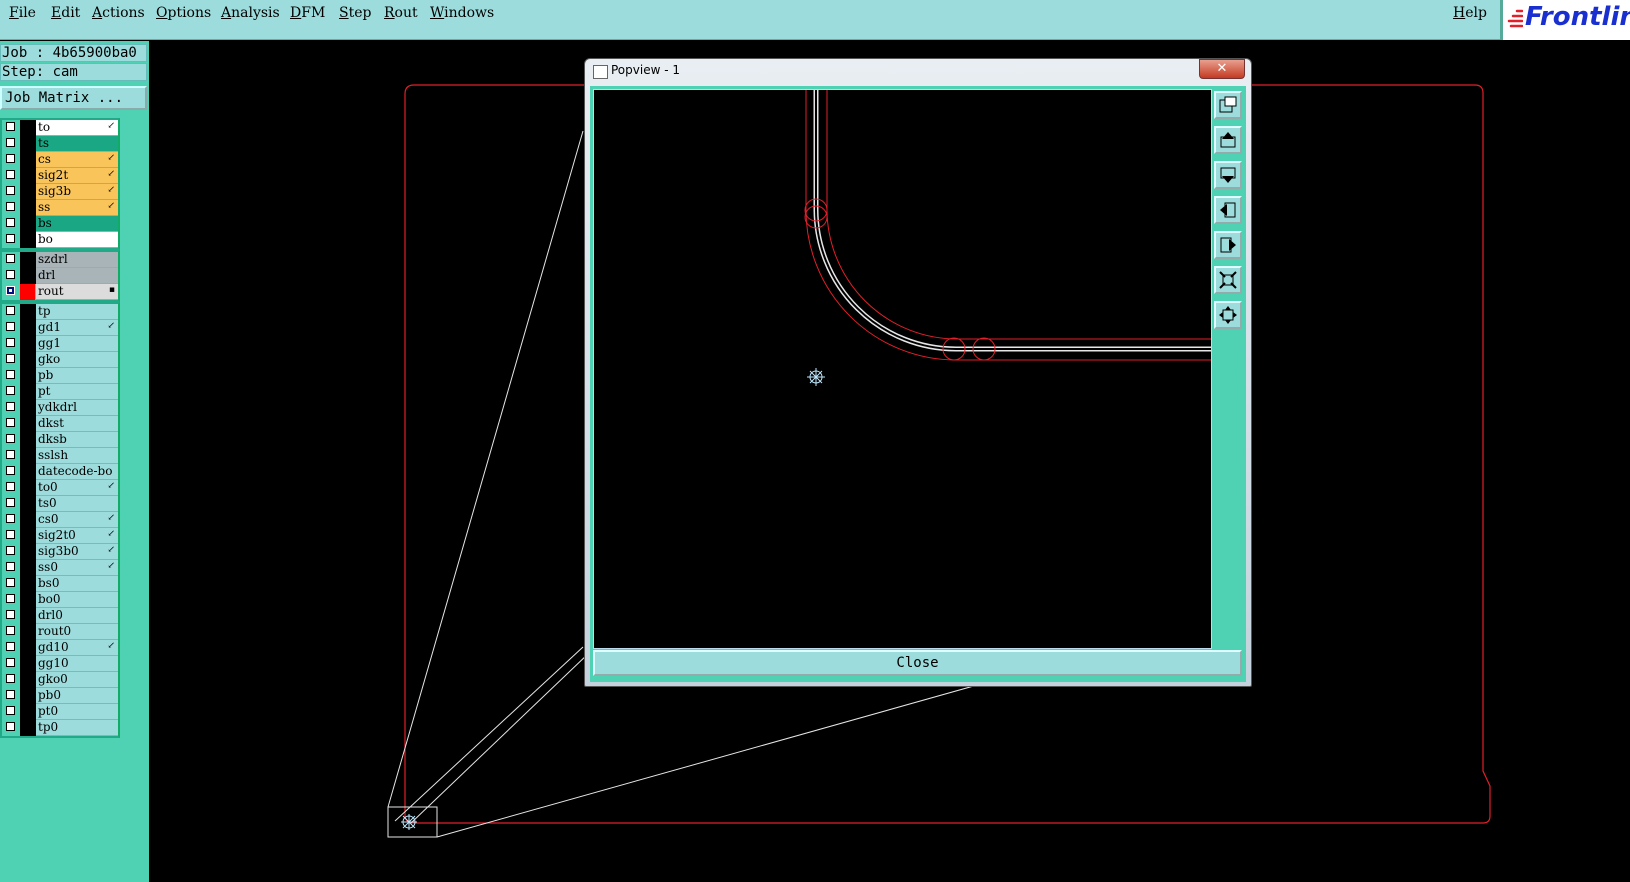  What do you see at coordinates (77, 191) in the screenshot?
I see `layer-name: sig3b` at bounding box center [77, 191].